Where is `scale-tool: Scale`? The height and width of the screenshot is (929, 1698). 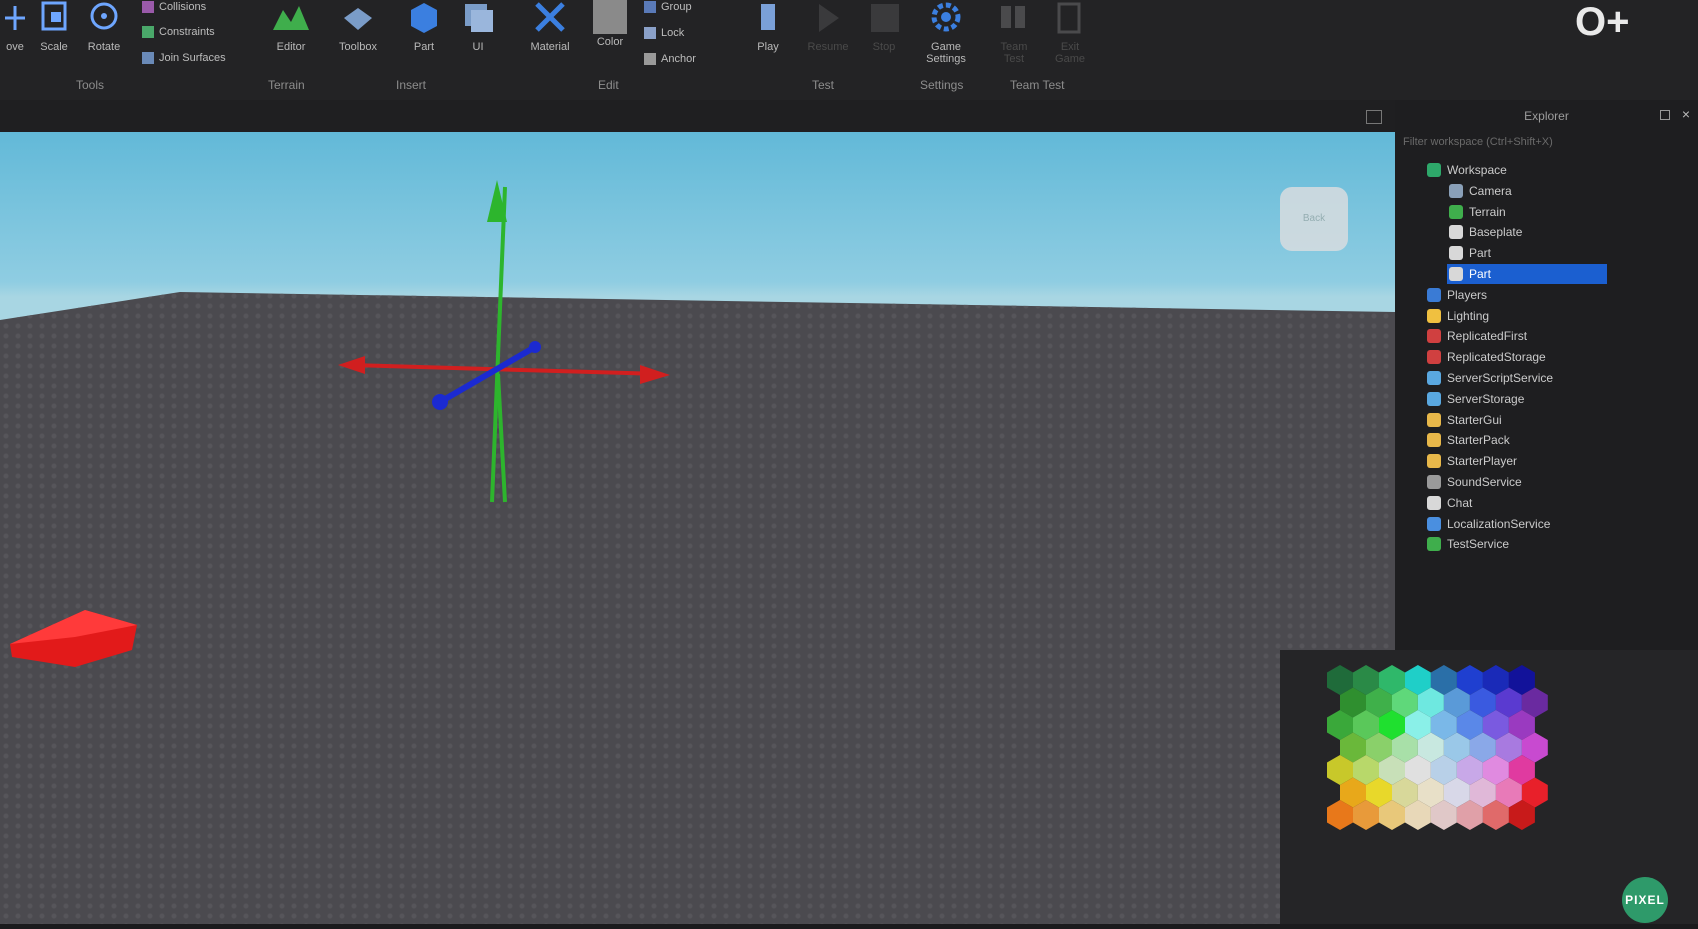 scale-tool: Scale is located at coordinates (54, 26).